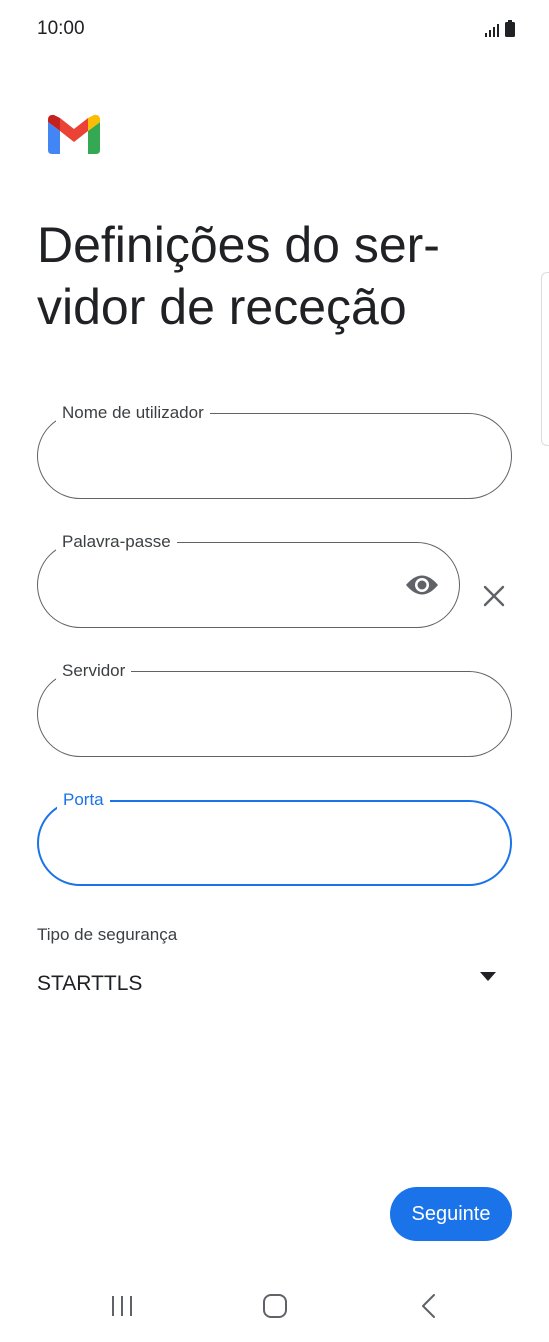 The height and width of the screenshot is (1342, 549). Describe the element at coordinates (90, 983) in the screenshot. I see `security-type-value: STARTTLS` at that location.